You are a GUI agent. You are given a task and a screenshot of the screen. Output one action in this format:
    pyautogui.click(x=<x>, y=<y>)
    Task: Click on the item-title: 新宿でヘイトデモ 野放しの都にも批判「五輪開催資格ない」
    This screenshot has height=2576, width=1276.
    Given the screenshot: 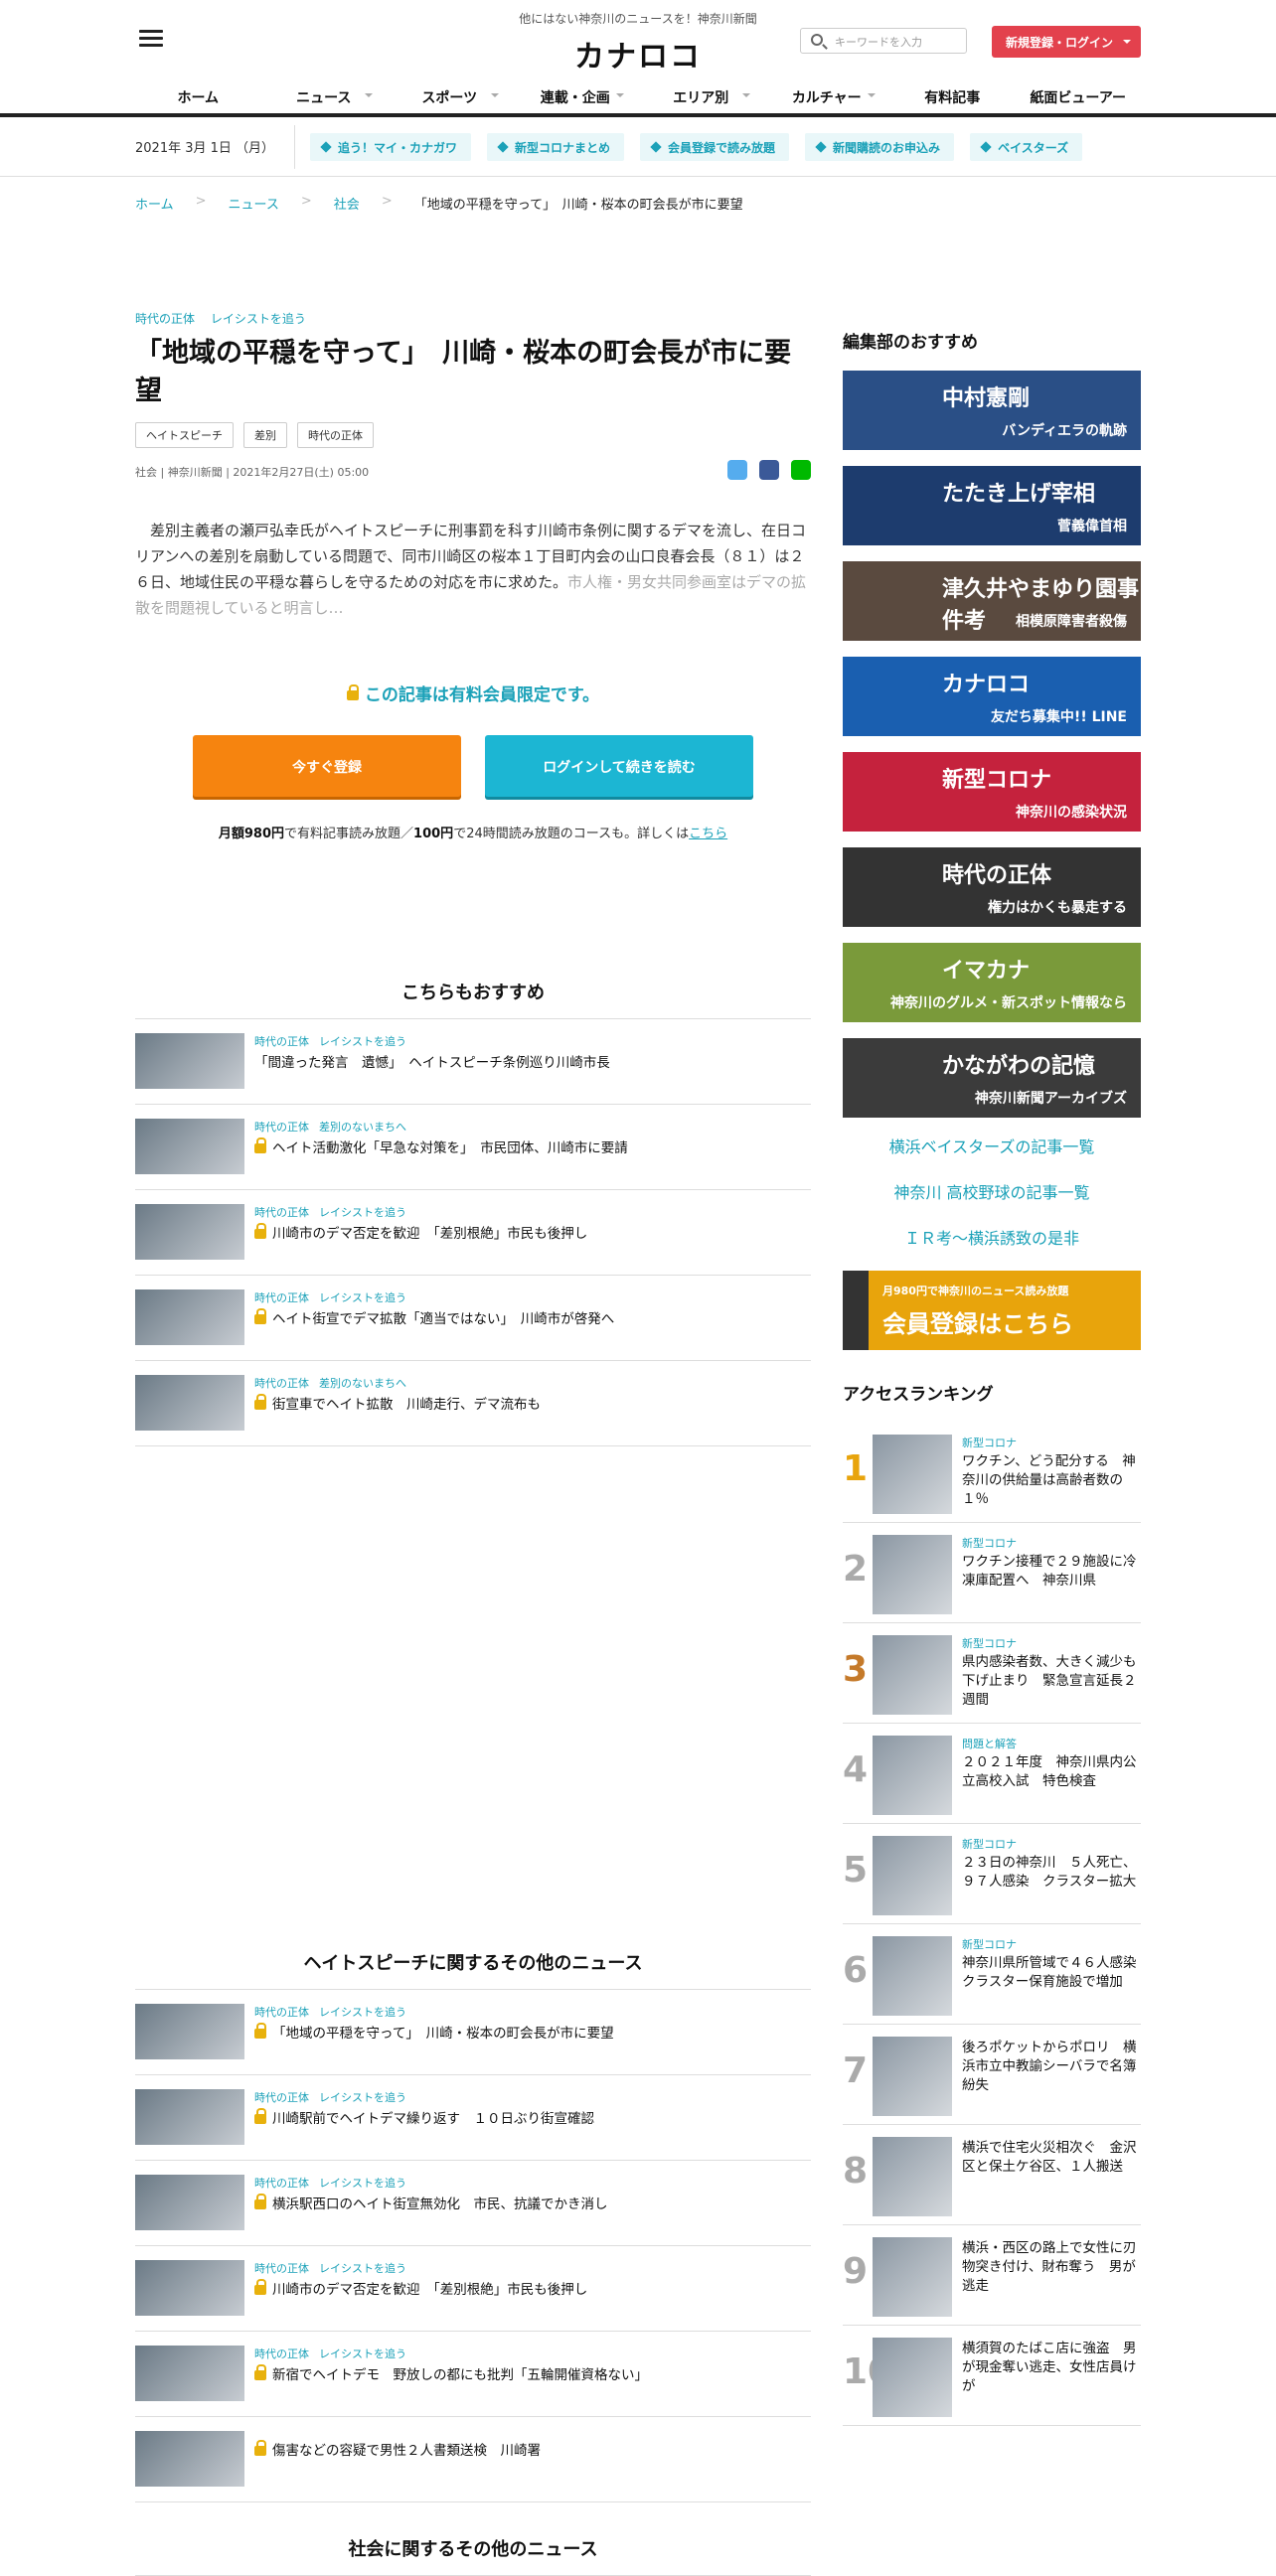 What is the action you would take?
    pyautogui.click(x=451, y=2373)
    